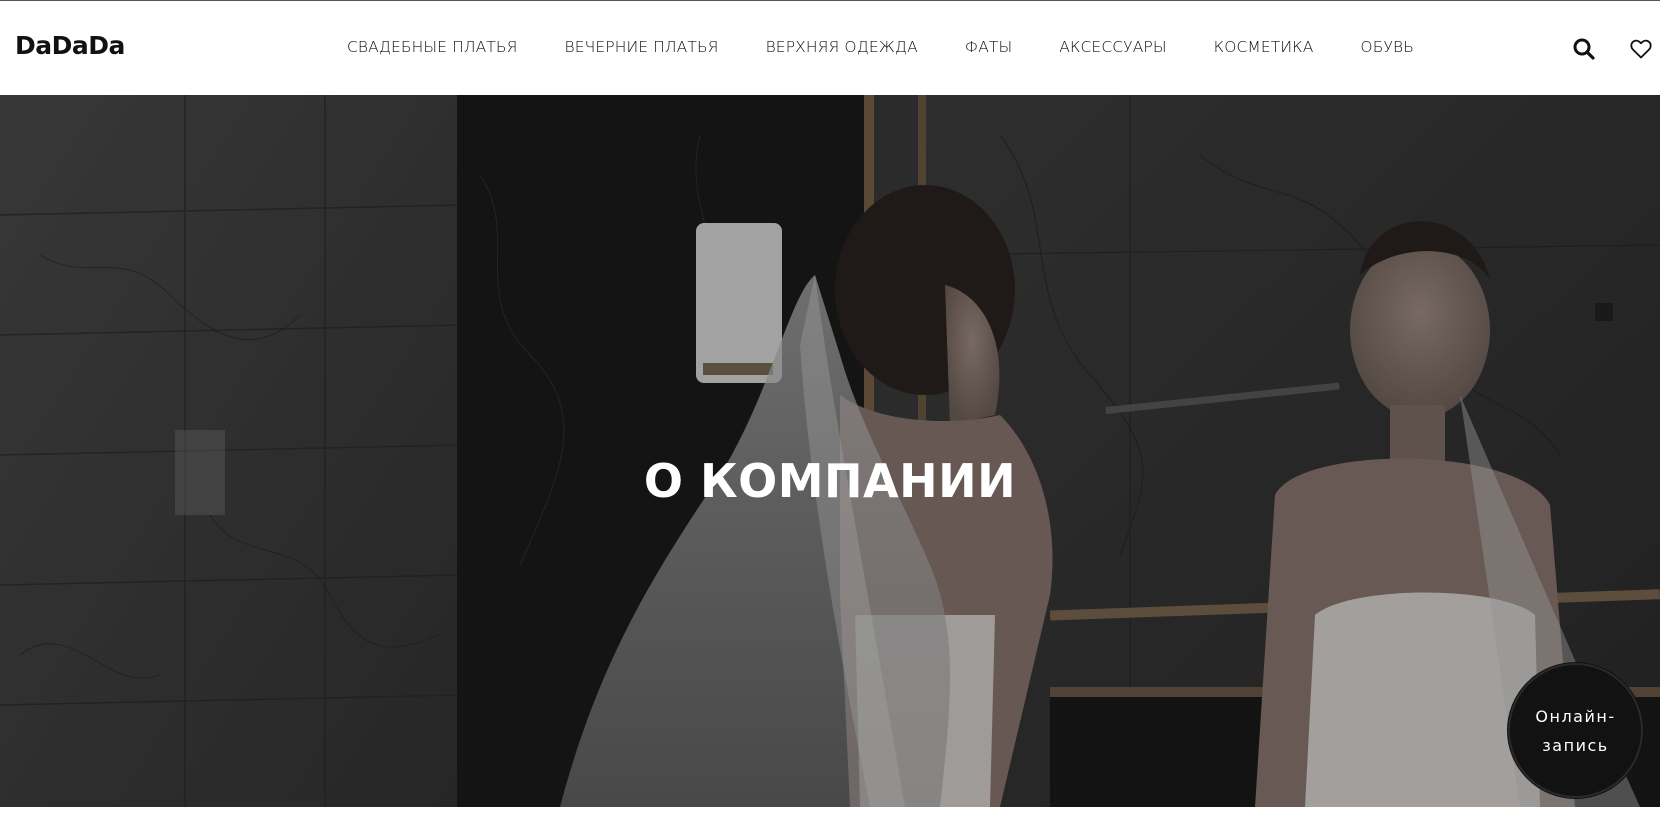 The height and width of the screenshot is (830, 1660). I want to click on page-bottom-strip, so click(830, 818).